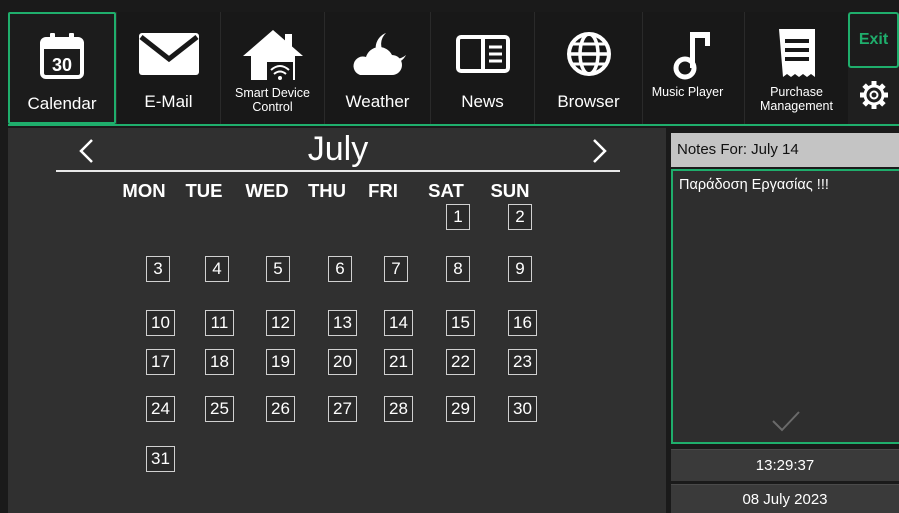  I want to click on calendar-day-12: 12, so click(280, 323).